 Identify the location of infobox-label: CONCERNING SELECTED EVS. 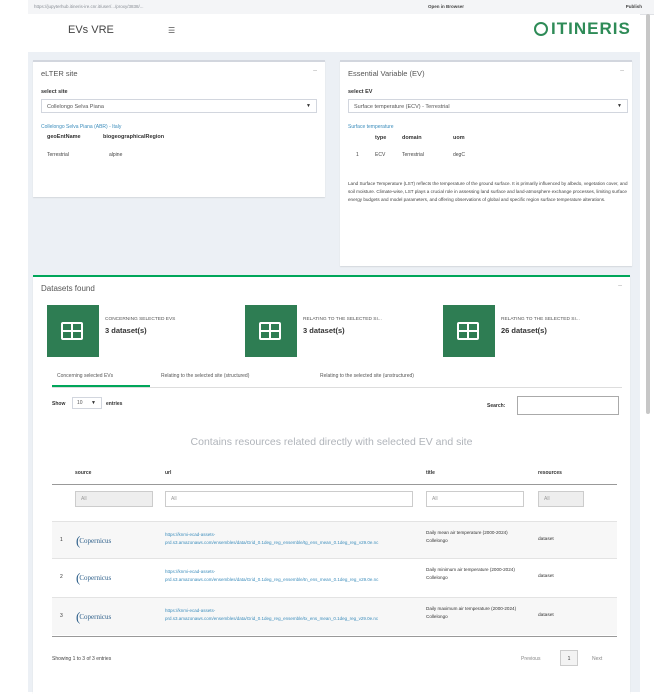
(140, 319).